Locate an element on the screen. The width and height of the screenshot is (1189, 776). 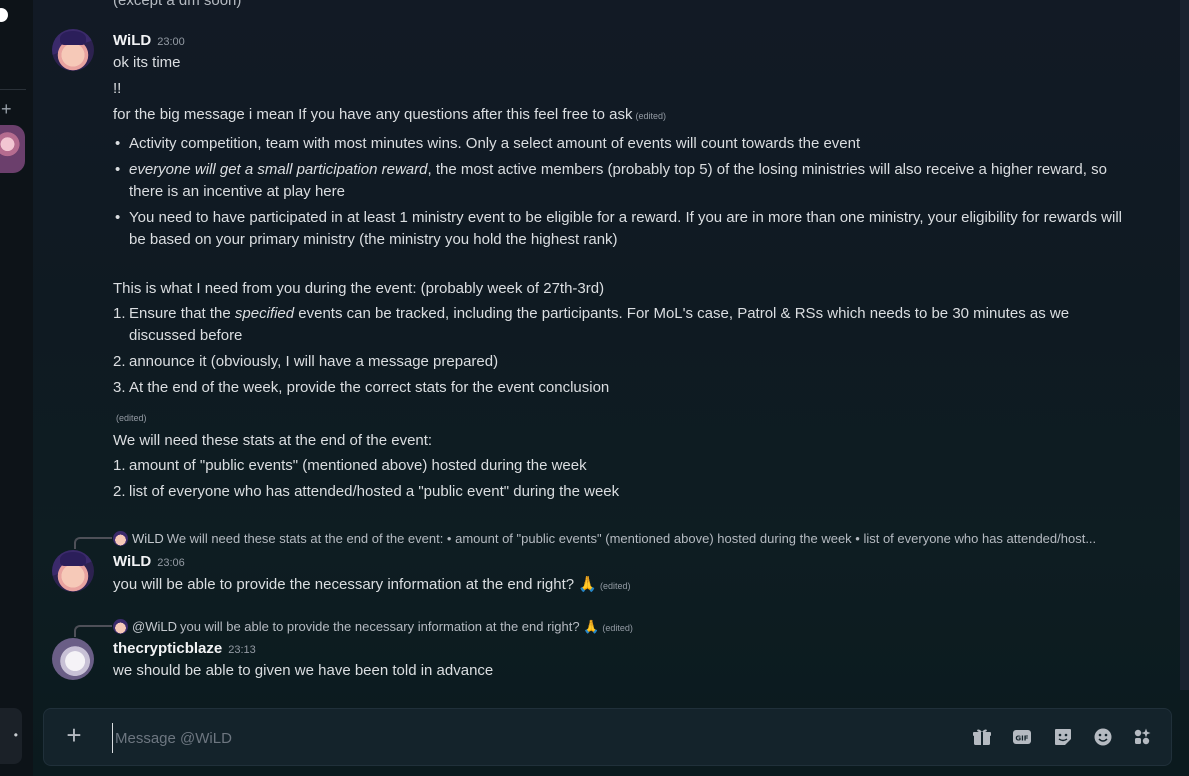
user-panel-button: • is located at coordinates (11, 736).